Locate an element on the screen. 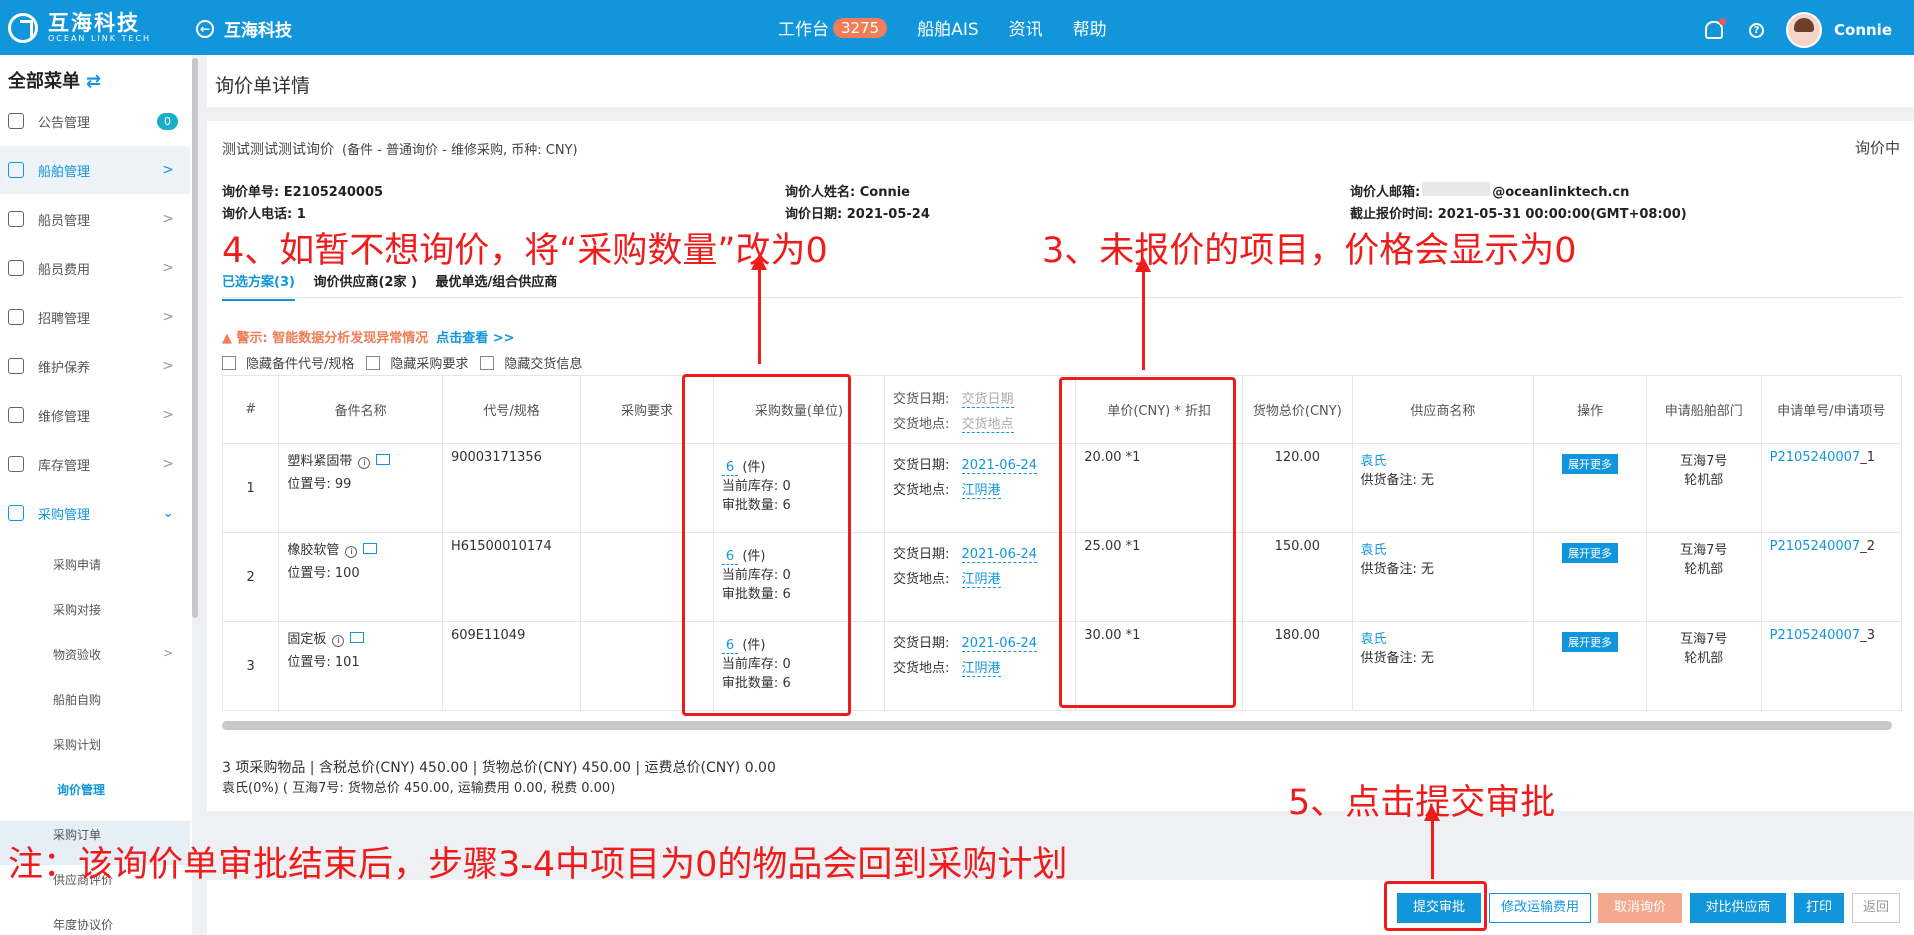 The image size is (1914, 935). anchor-icon is located at coordinates (16, 170).